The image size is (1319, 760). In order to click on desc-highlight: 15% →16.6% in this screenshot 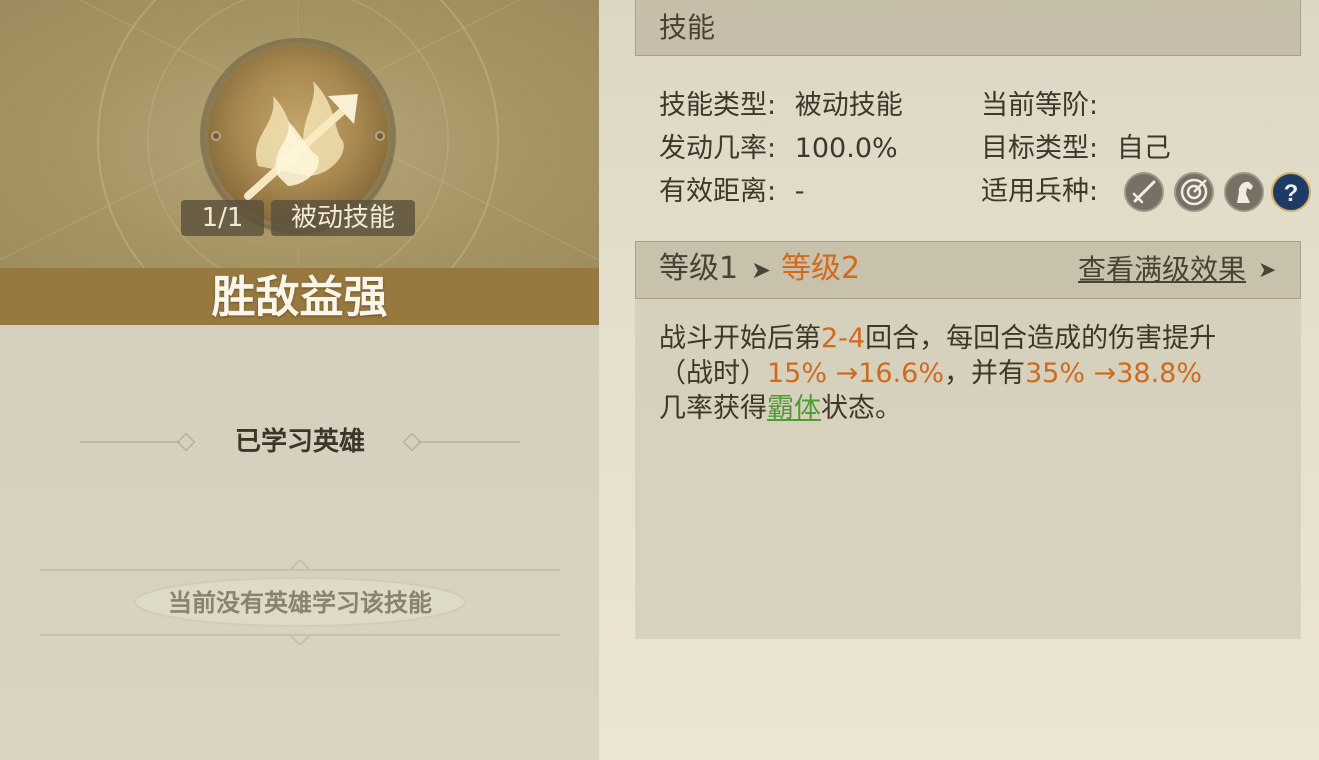, I will do `click(855, 373)`.